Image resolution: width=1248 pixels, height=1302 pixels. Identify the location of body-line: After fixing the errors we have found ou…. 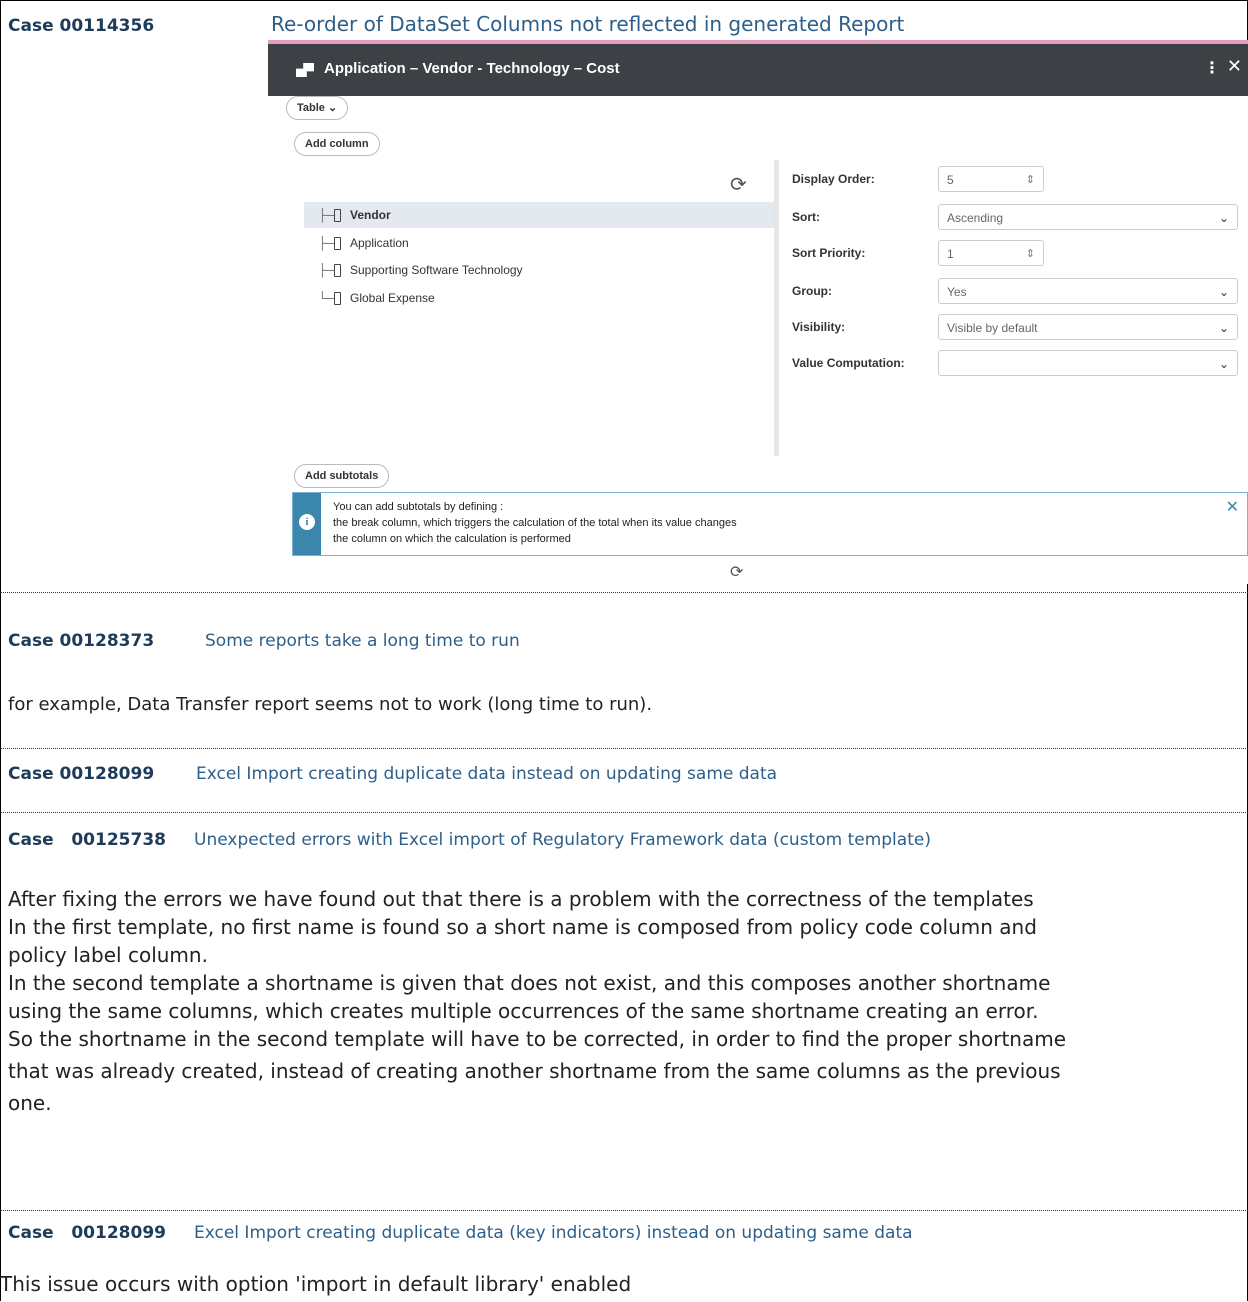
(521, 899).